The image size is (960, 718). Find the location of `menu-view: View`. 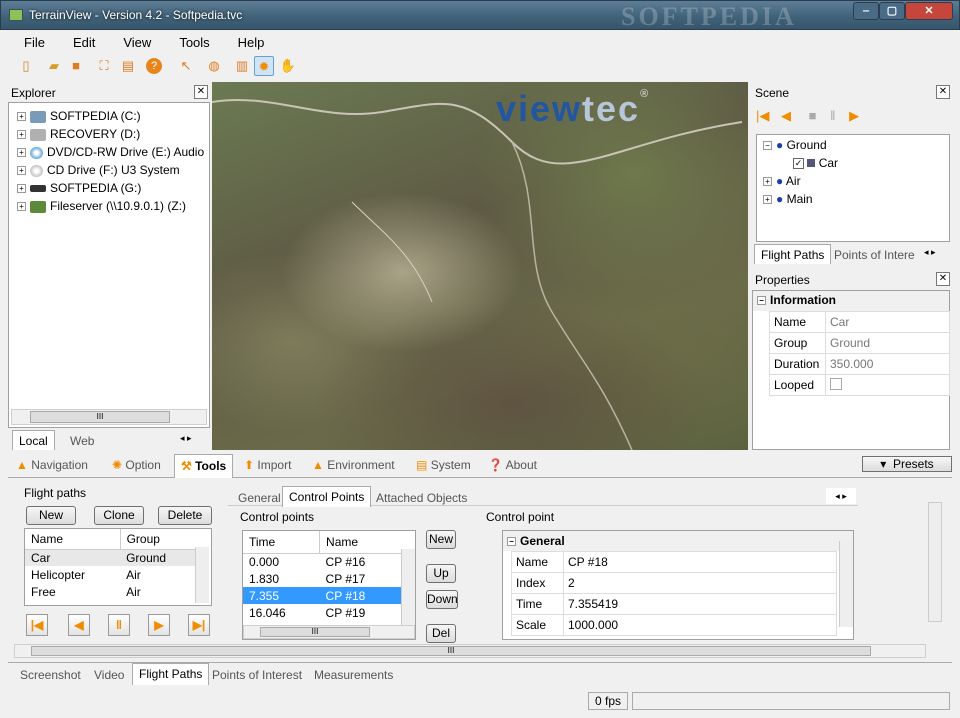

menu-view: View is located at coordinates (130, 41).